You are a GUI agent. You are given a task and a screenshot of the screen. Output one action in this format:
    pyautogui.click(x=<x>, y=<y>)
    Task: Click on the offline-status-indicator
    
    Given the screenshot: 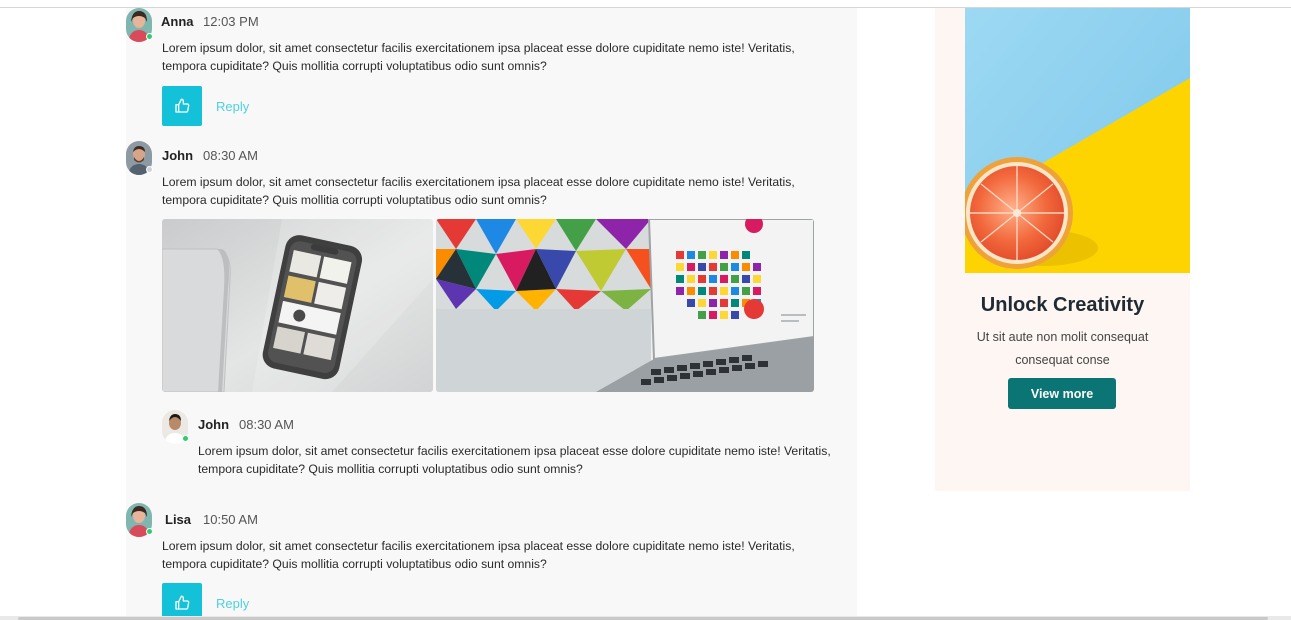 What is the action you would take?
    pyautogui.click(x=149, y=169)
    